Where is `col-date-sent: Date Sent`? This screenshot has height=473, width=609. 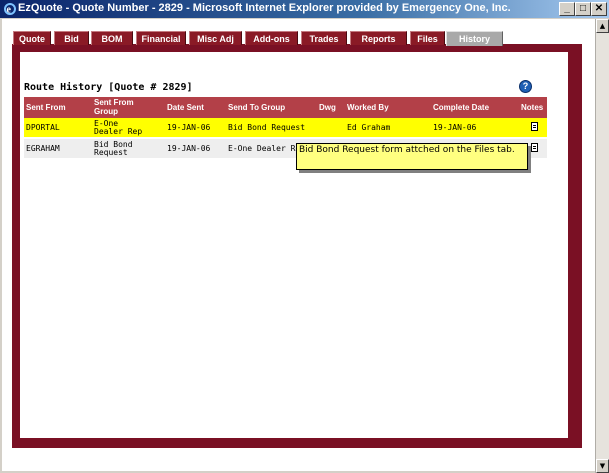 col-date-sent: Date Sent is located at coordinates (185, 107).